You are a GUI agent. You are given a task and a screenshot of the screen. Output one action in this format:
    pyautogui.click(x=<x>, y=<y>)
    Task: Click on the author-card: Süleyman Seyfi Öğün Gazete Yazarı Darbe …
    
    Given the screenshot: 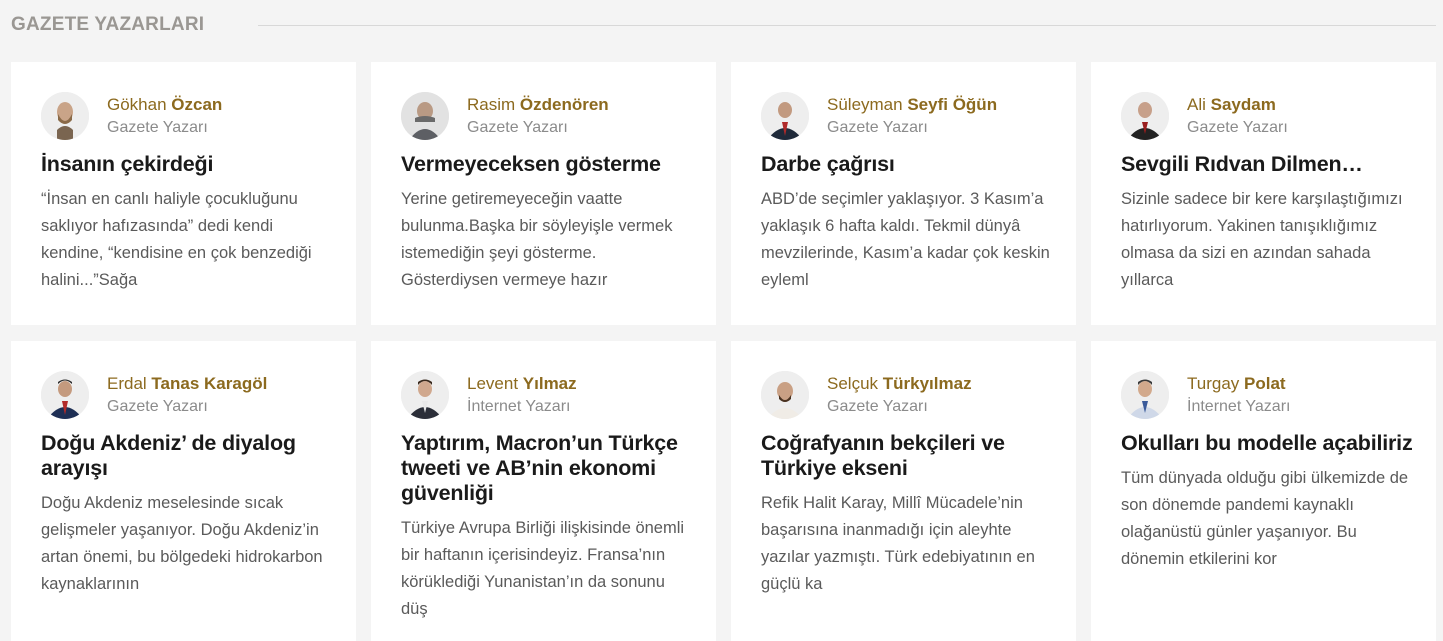 What is the action you would take?
    pyautogui.click(x=903, y=193)
    